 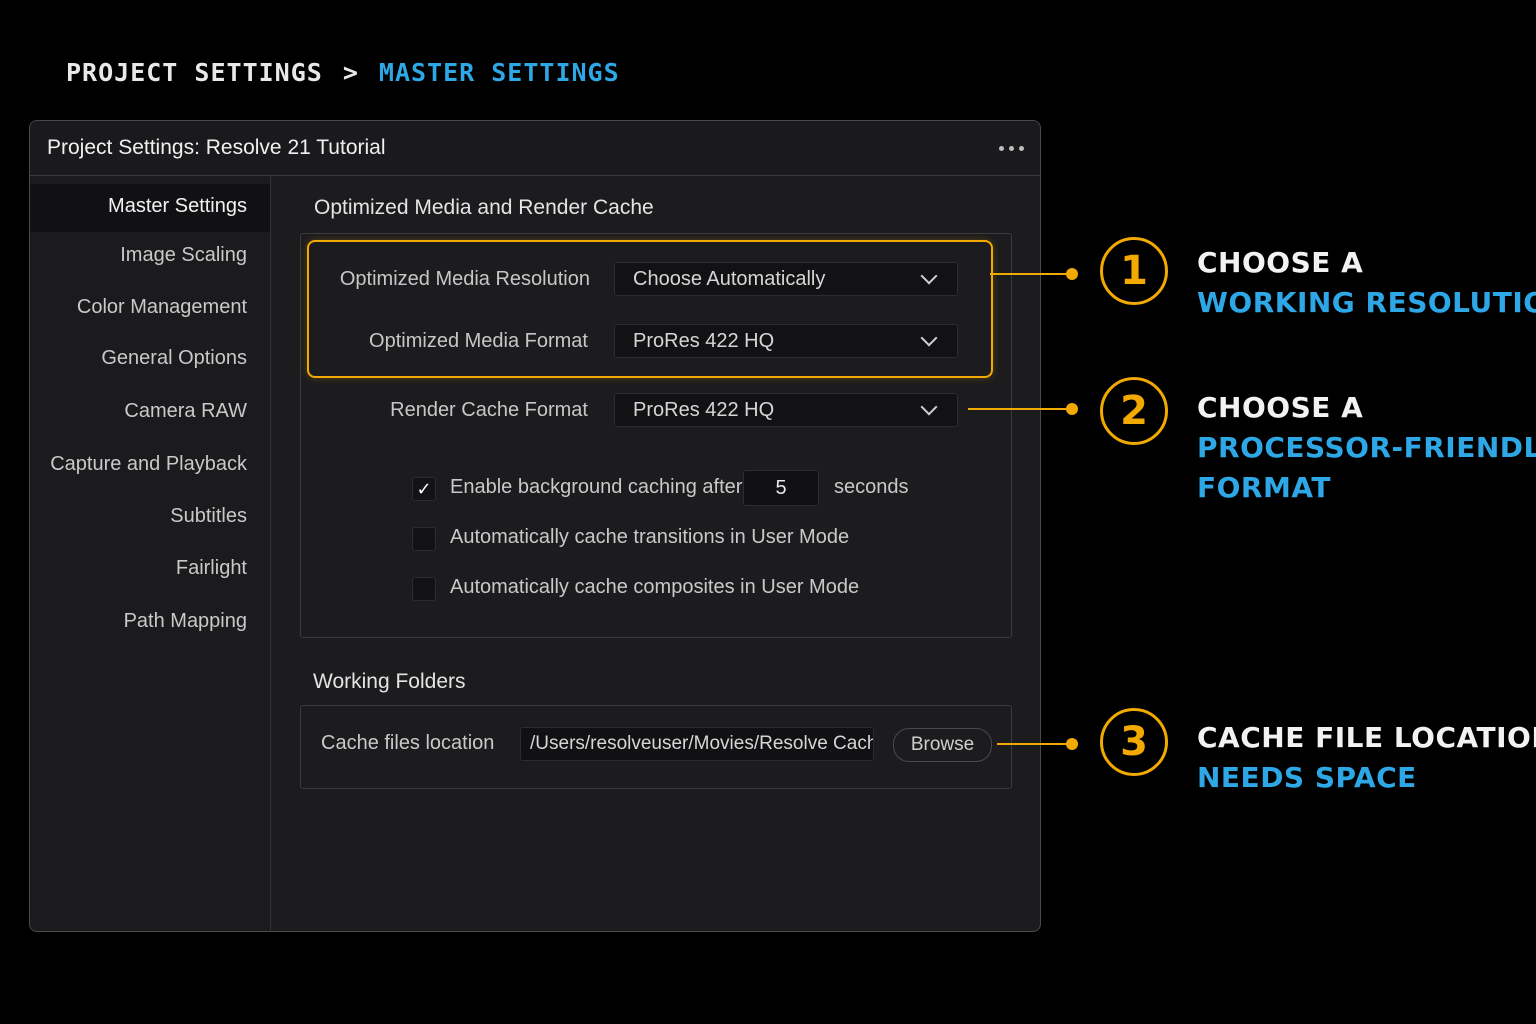 What do you see at coordinates (484, 207) in the screenshot?
I see `optimized-media-heading: Optimized Media and Render Cache` at bounding box center [484, 207].